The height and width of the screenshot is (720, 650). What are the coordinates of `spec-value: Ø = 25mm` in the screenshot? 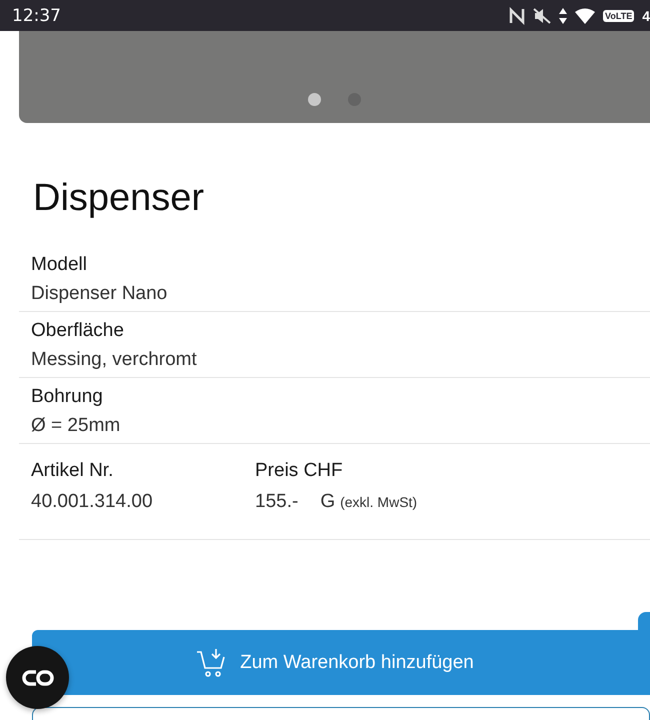 It's located at (76, 426).